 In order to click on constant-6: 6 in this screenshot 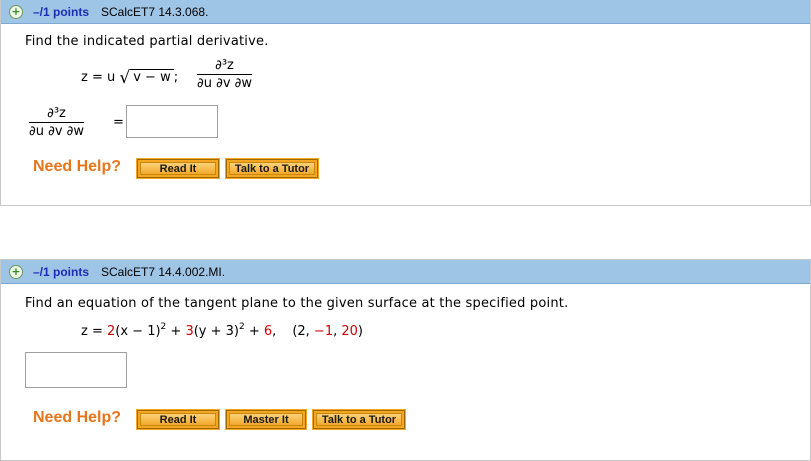, I will do `click(268, 331)`.